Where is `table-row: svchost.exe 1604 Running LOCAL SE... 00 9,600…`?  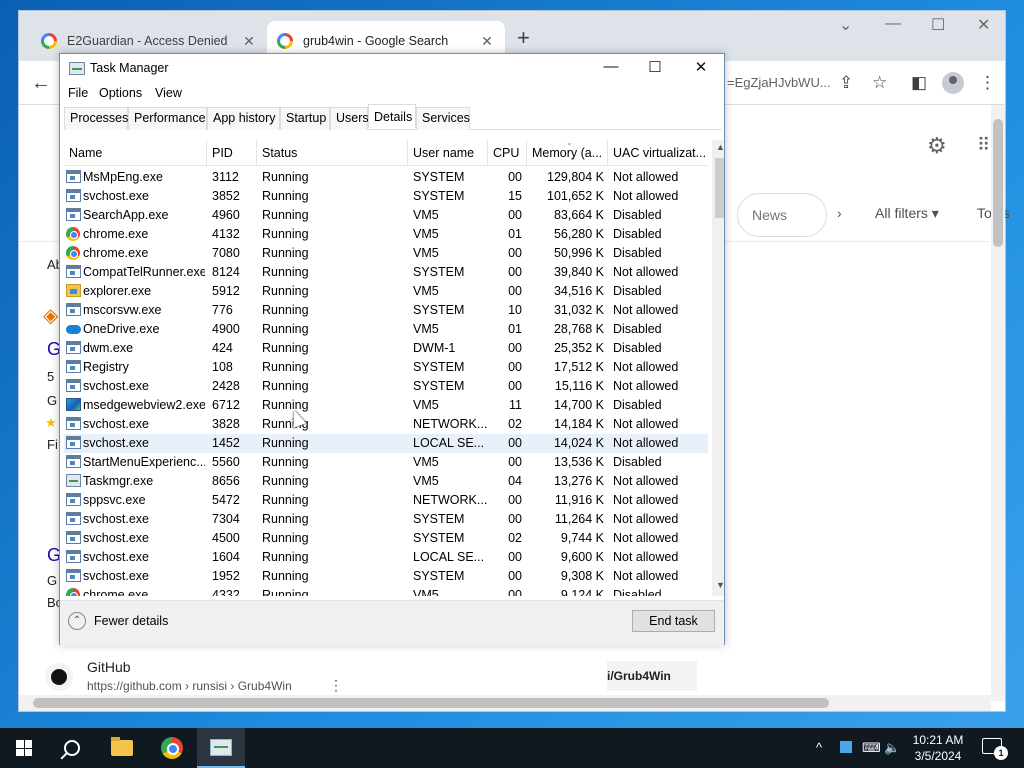
table-row: svchost.exe 1604 Running LOCAL SE... 00 9,600… is located at coordinates (386, 557).